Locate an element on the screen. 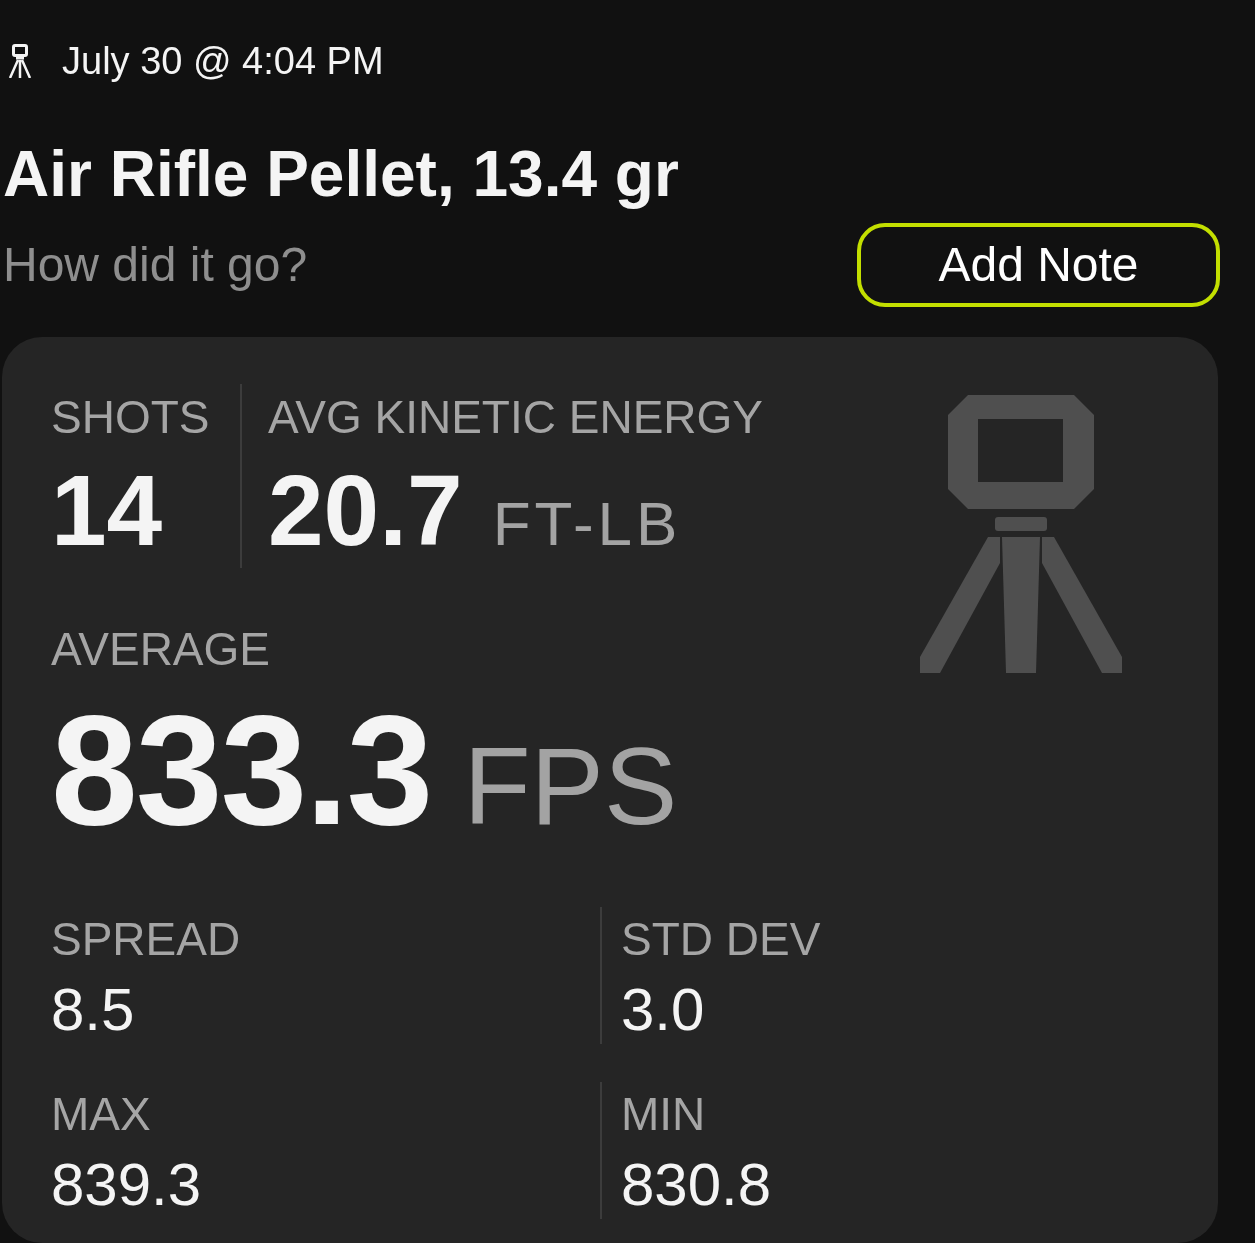 The image size is (1255, 1243). stat-label: MAX is located at coordinates (101, 1114).